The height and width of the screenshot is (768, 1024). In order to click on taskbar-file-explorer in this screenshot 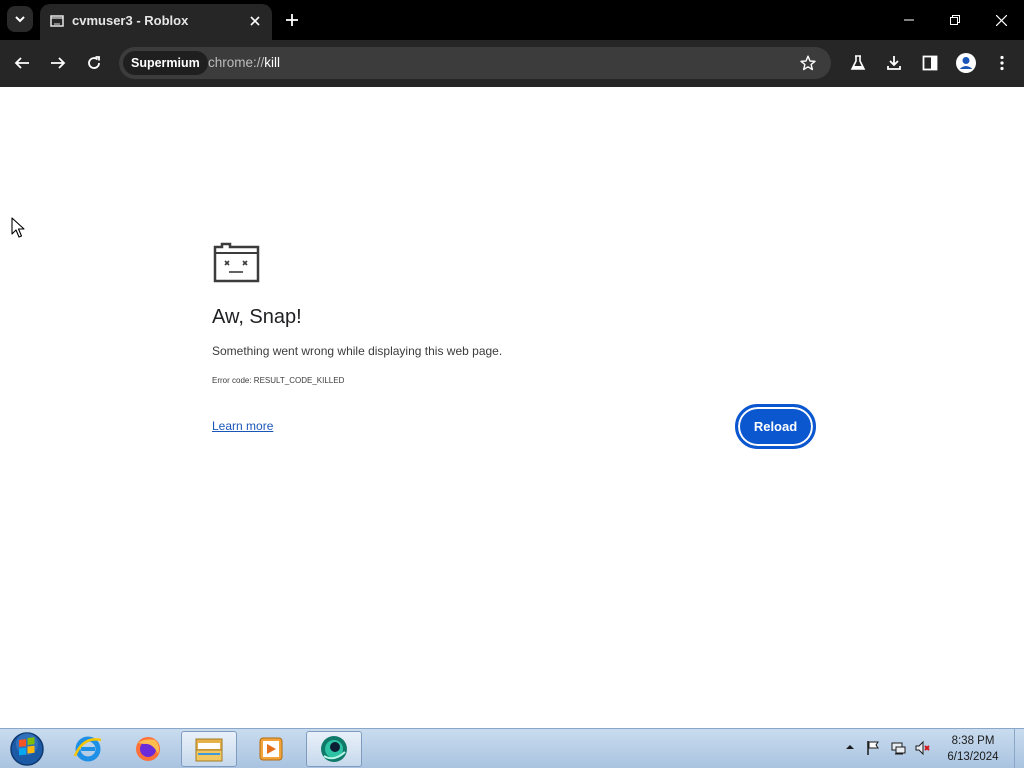, I will do `click(209, 749)`.